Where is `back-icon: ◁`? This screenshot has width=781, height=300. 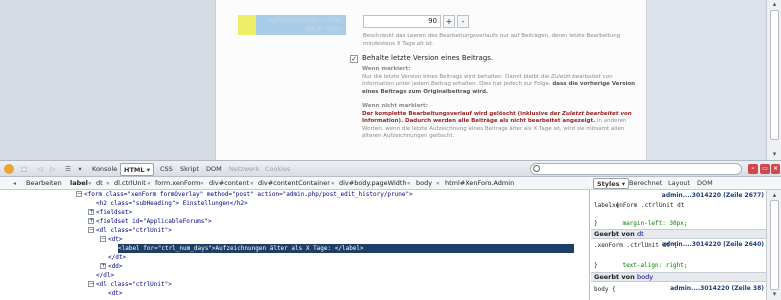 back-icon: ◁ is located at coordinates (40, 169).